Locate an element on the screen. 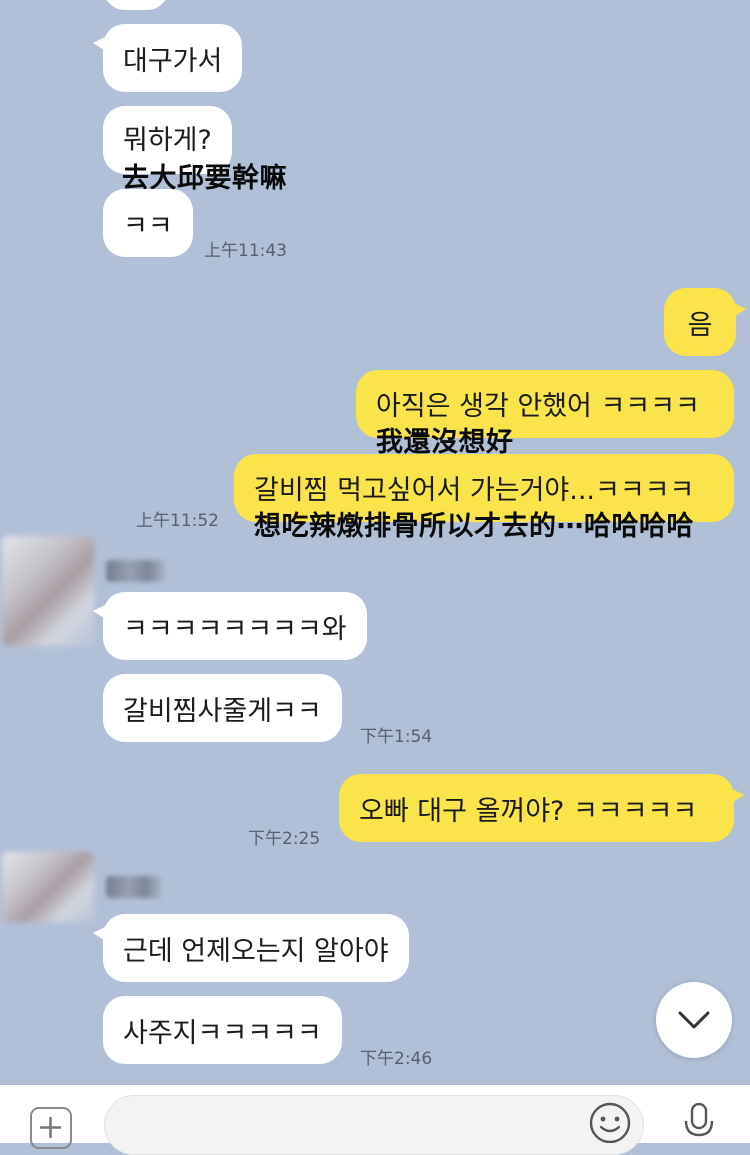 Image resolution: width=750 pixels, height=1155 pixels. emoji-button is located at coordinates (610, 1124).